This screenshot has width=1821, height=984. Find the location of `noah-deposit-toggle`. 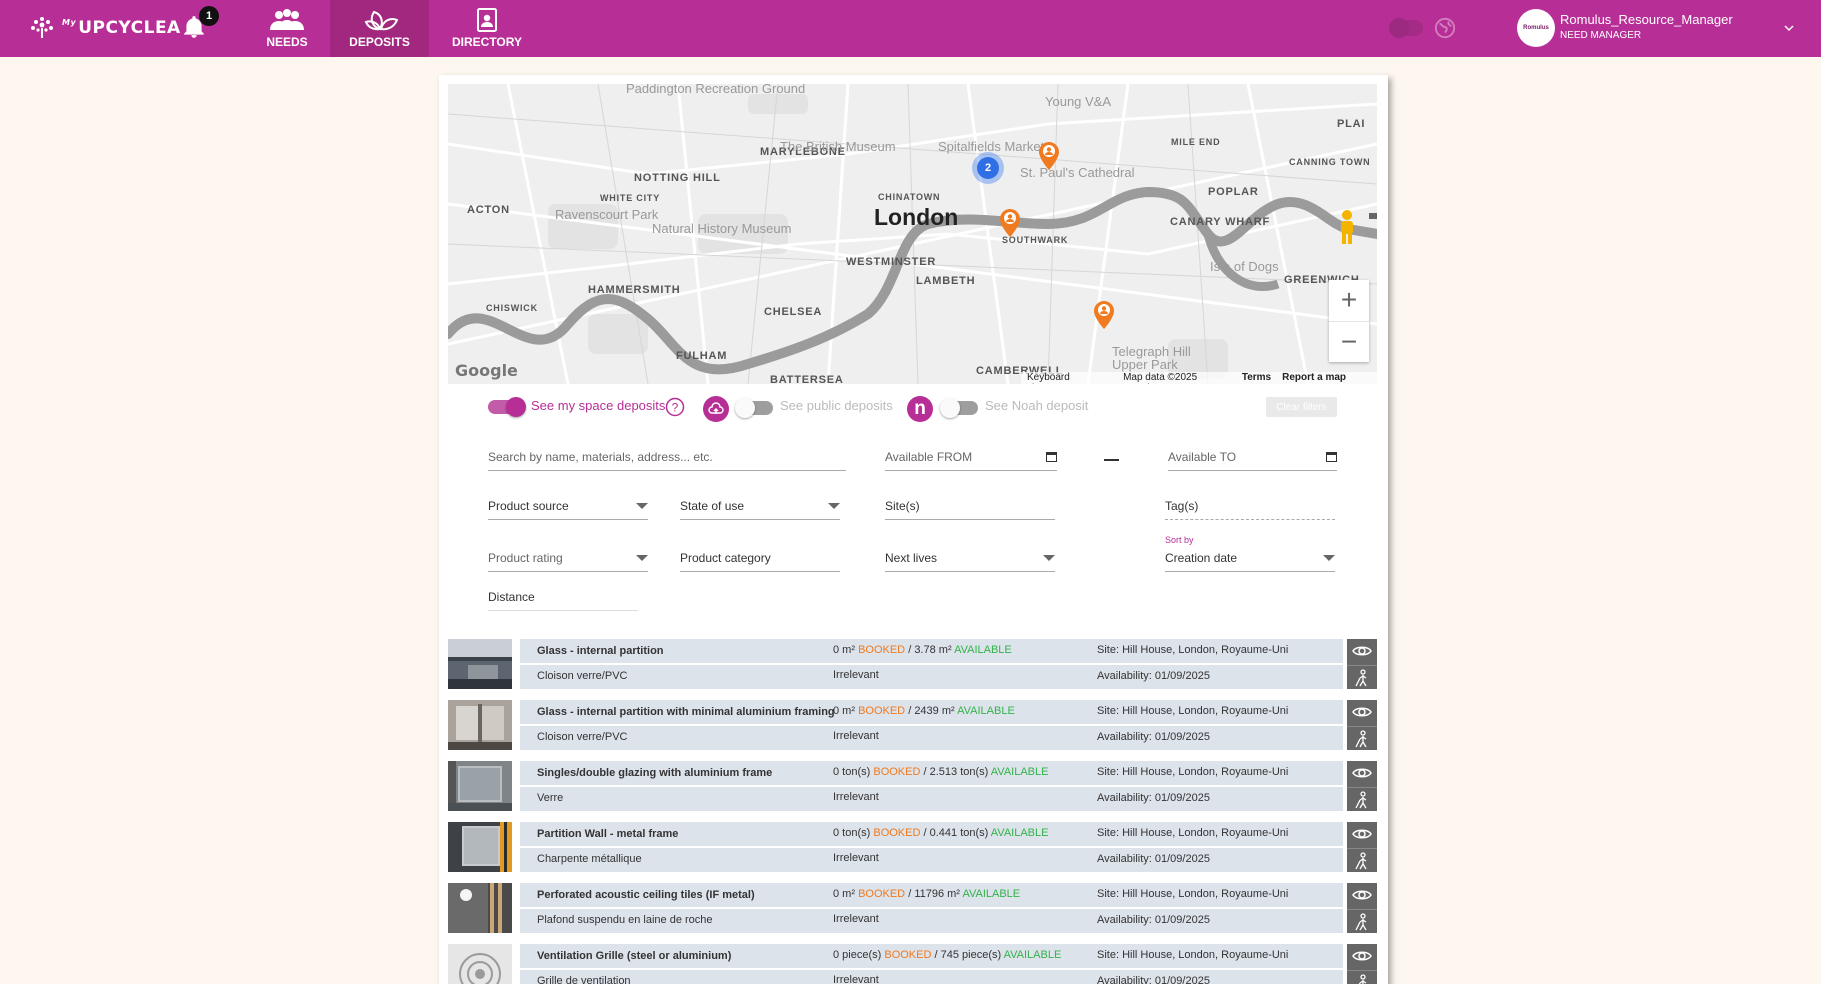

noah-deposit-toggle is located at coordinates (959, 408).